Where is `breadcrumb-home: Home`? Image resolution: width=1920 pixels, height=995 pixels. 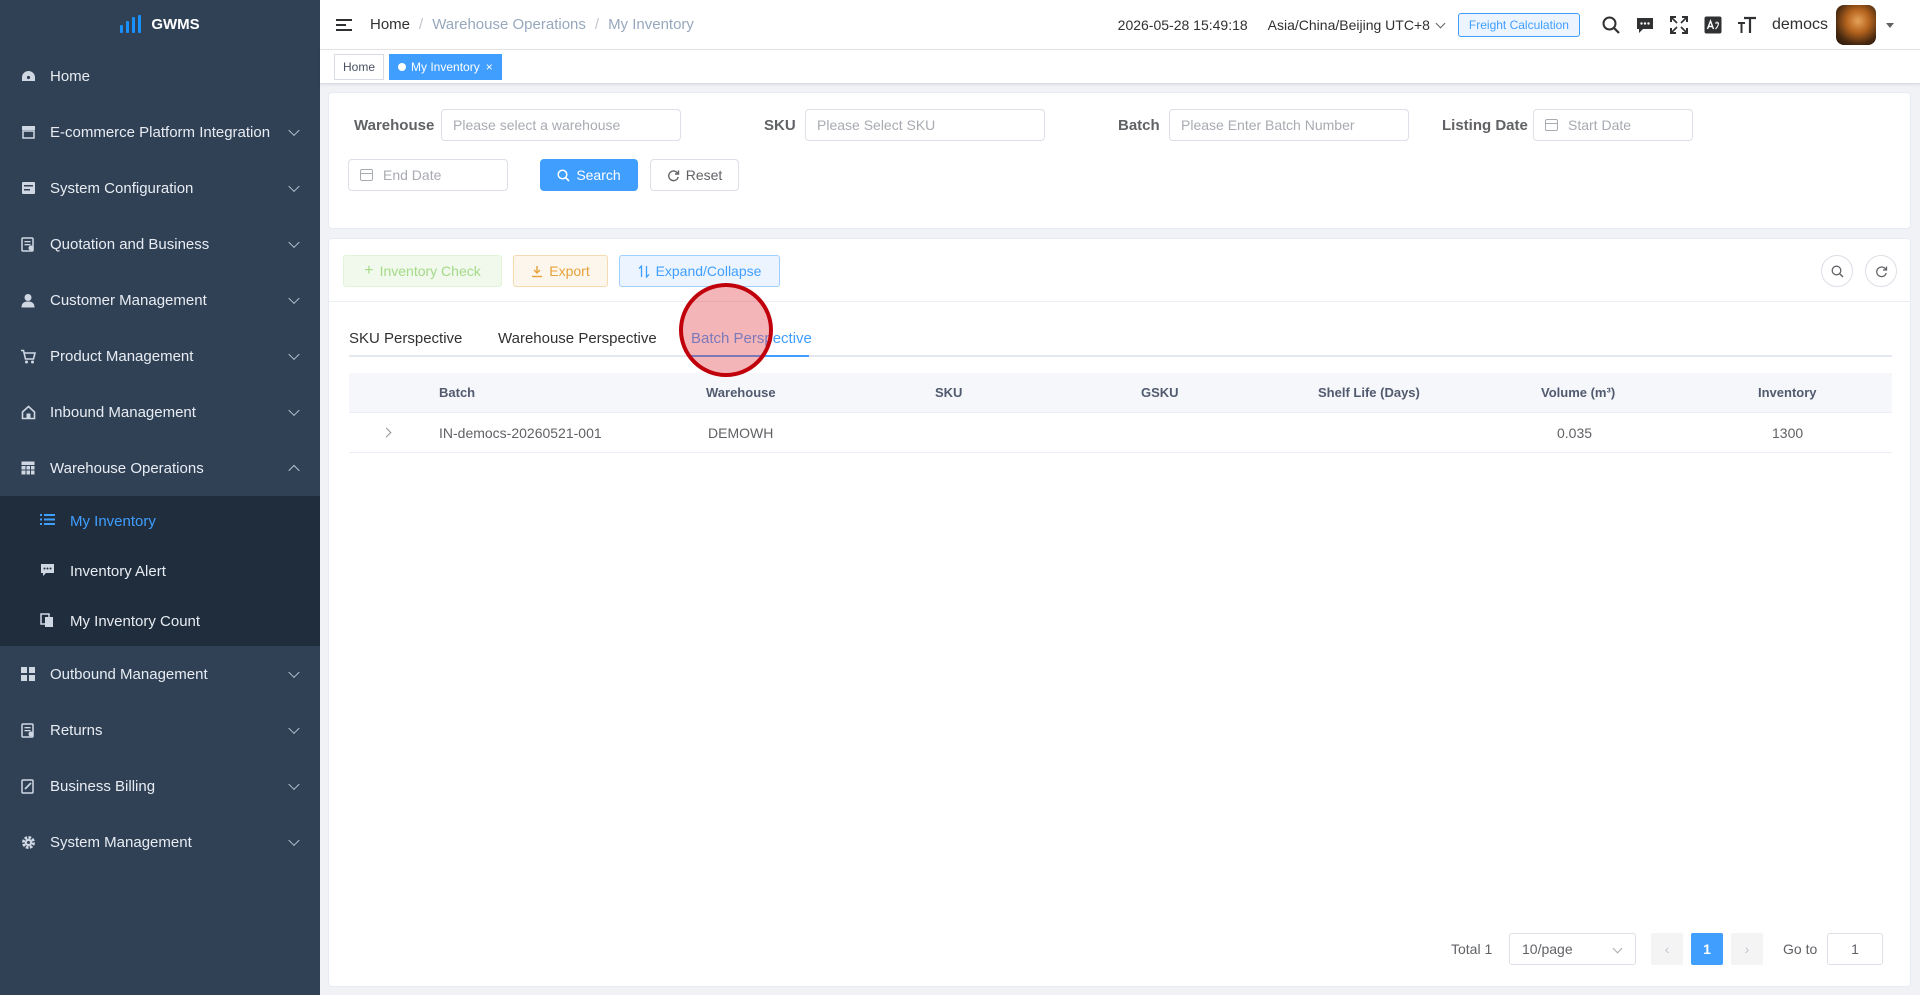
breadcrumb-home: Home is located at coordinates (390, 24).